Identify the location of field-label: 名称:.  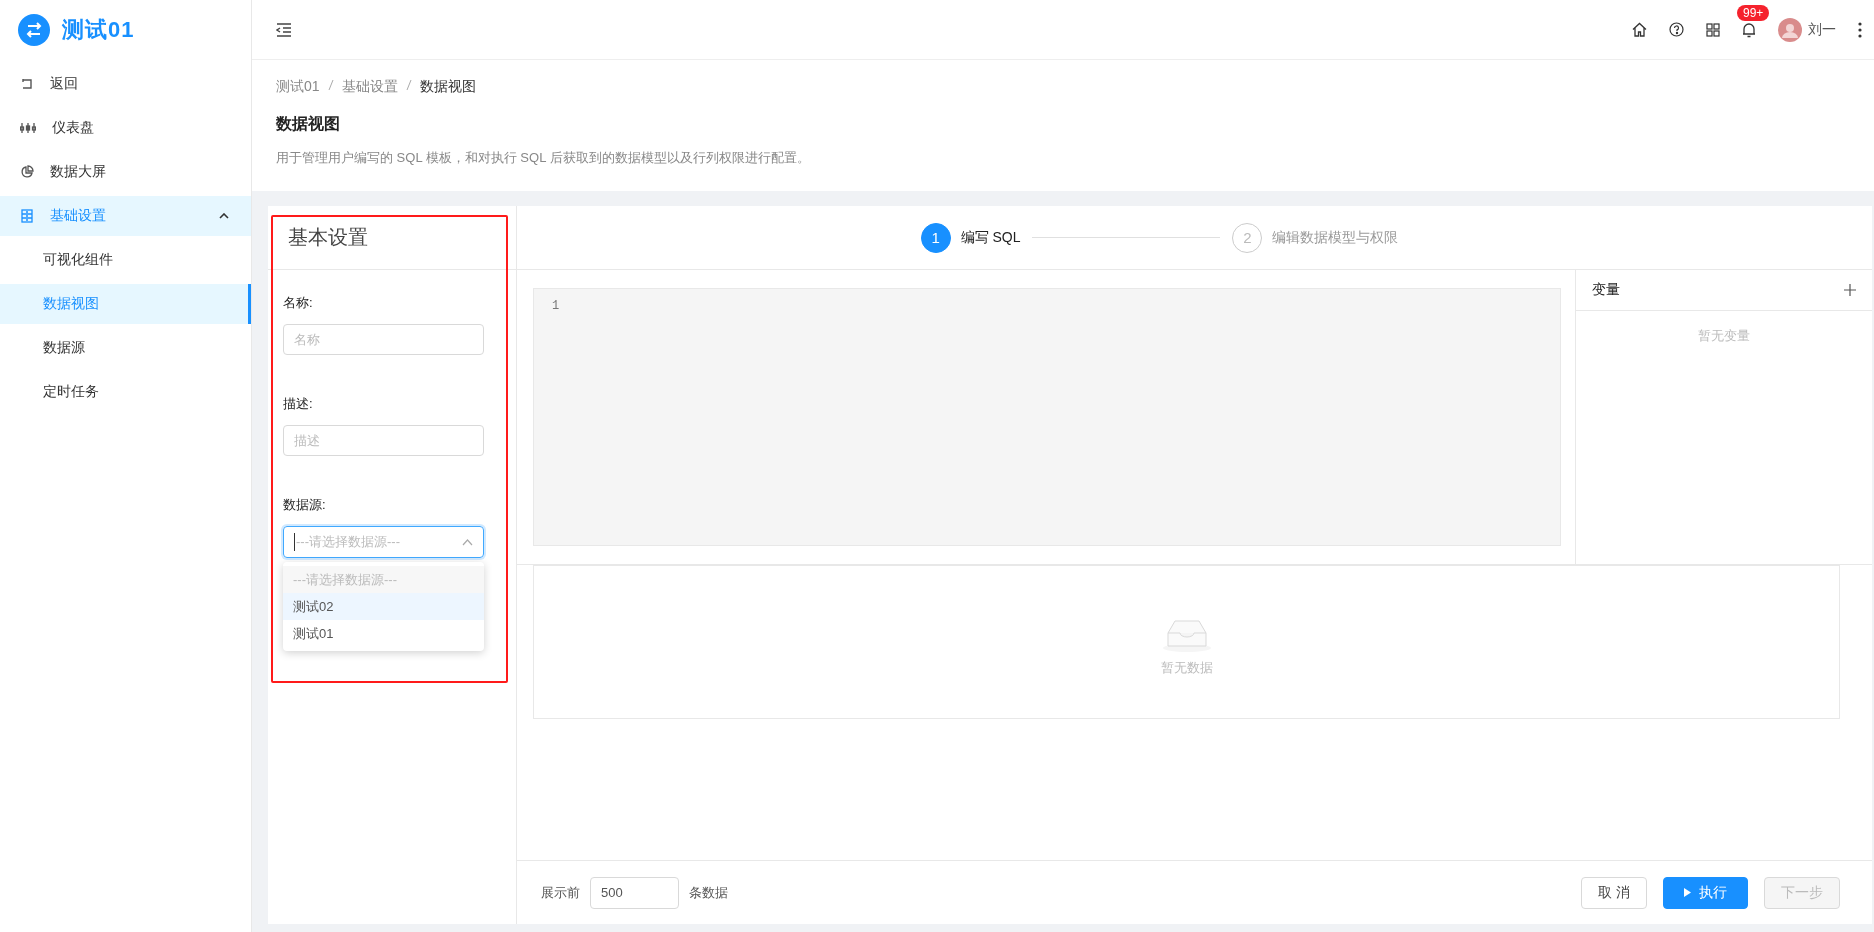
(298, 303).